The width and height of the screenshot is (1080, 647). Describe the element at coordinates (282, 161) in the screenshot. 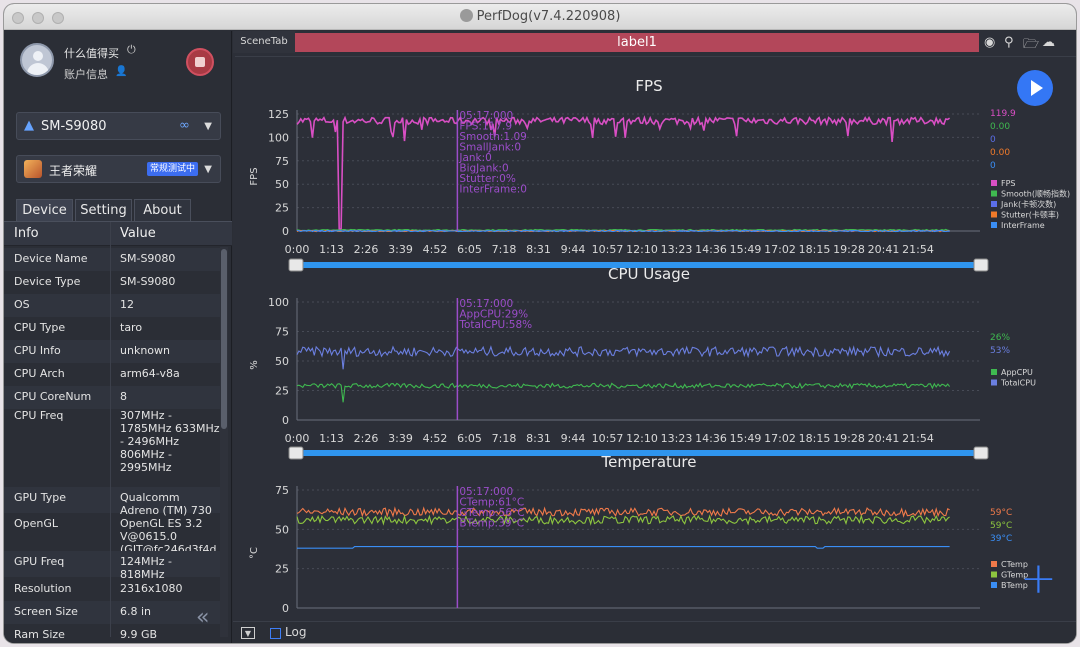

I see `y-tick-label: 75` at that location.